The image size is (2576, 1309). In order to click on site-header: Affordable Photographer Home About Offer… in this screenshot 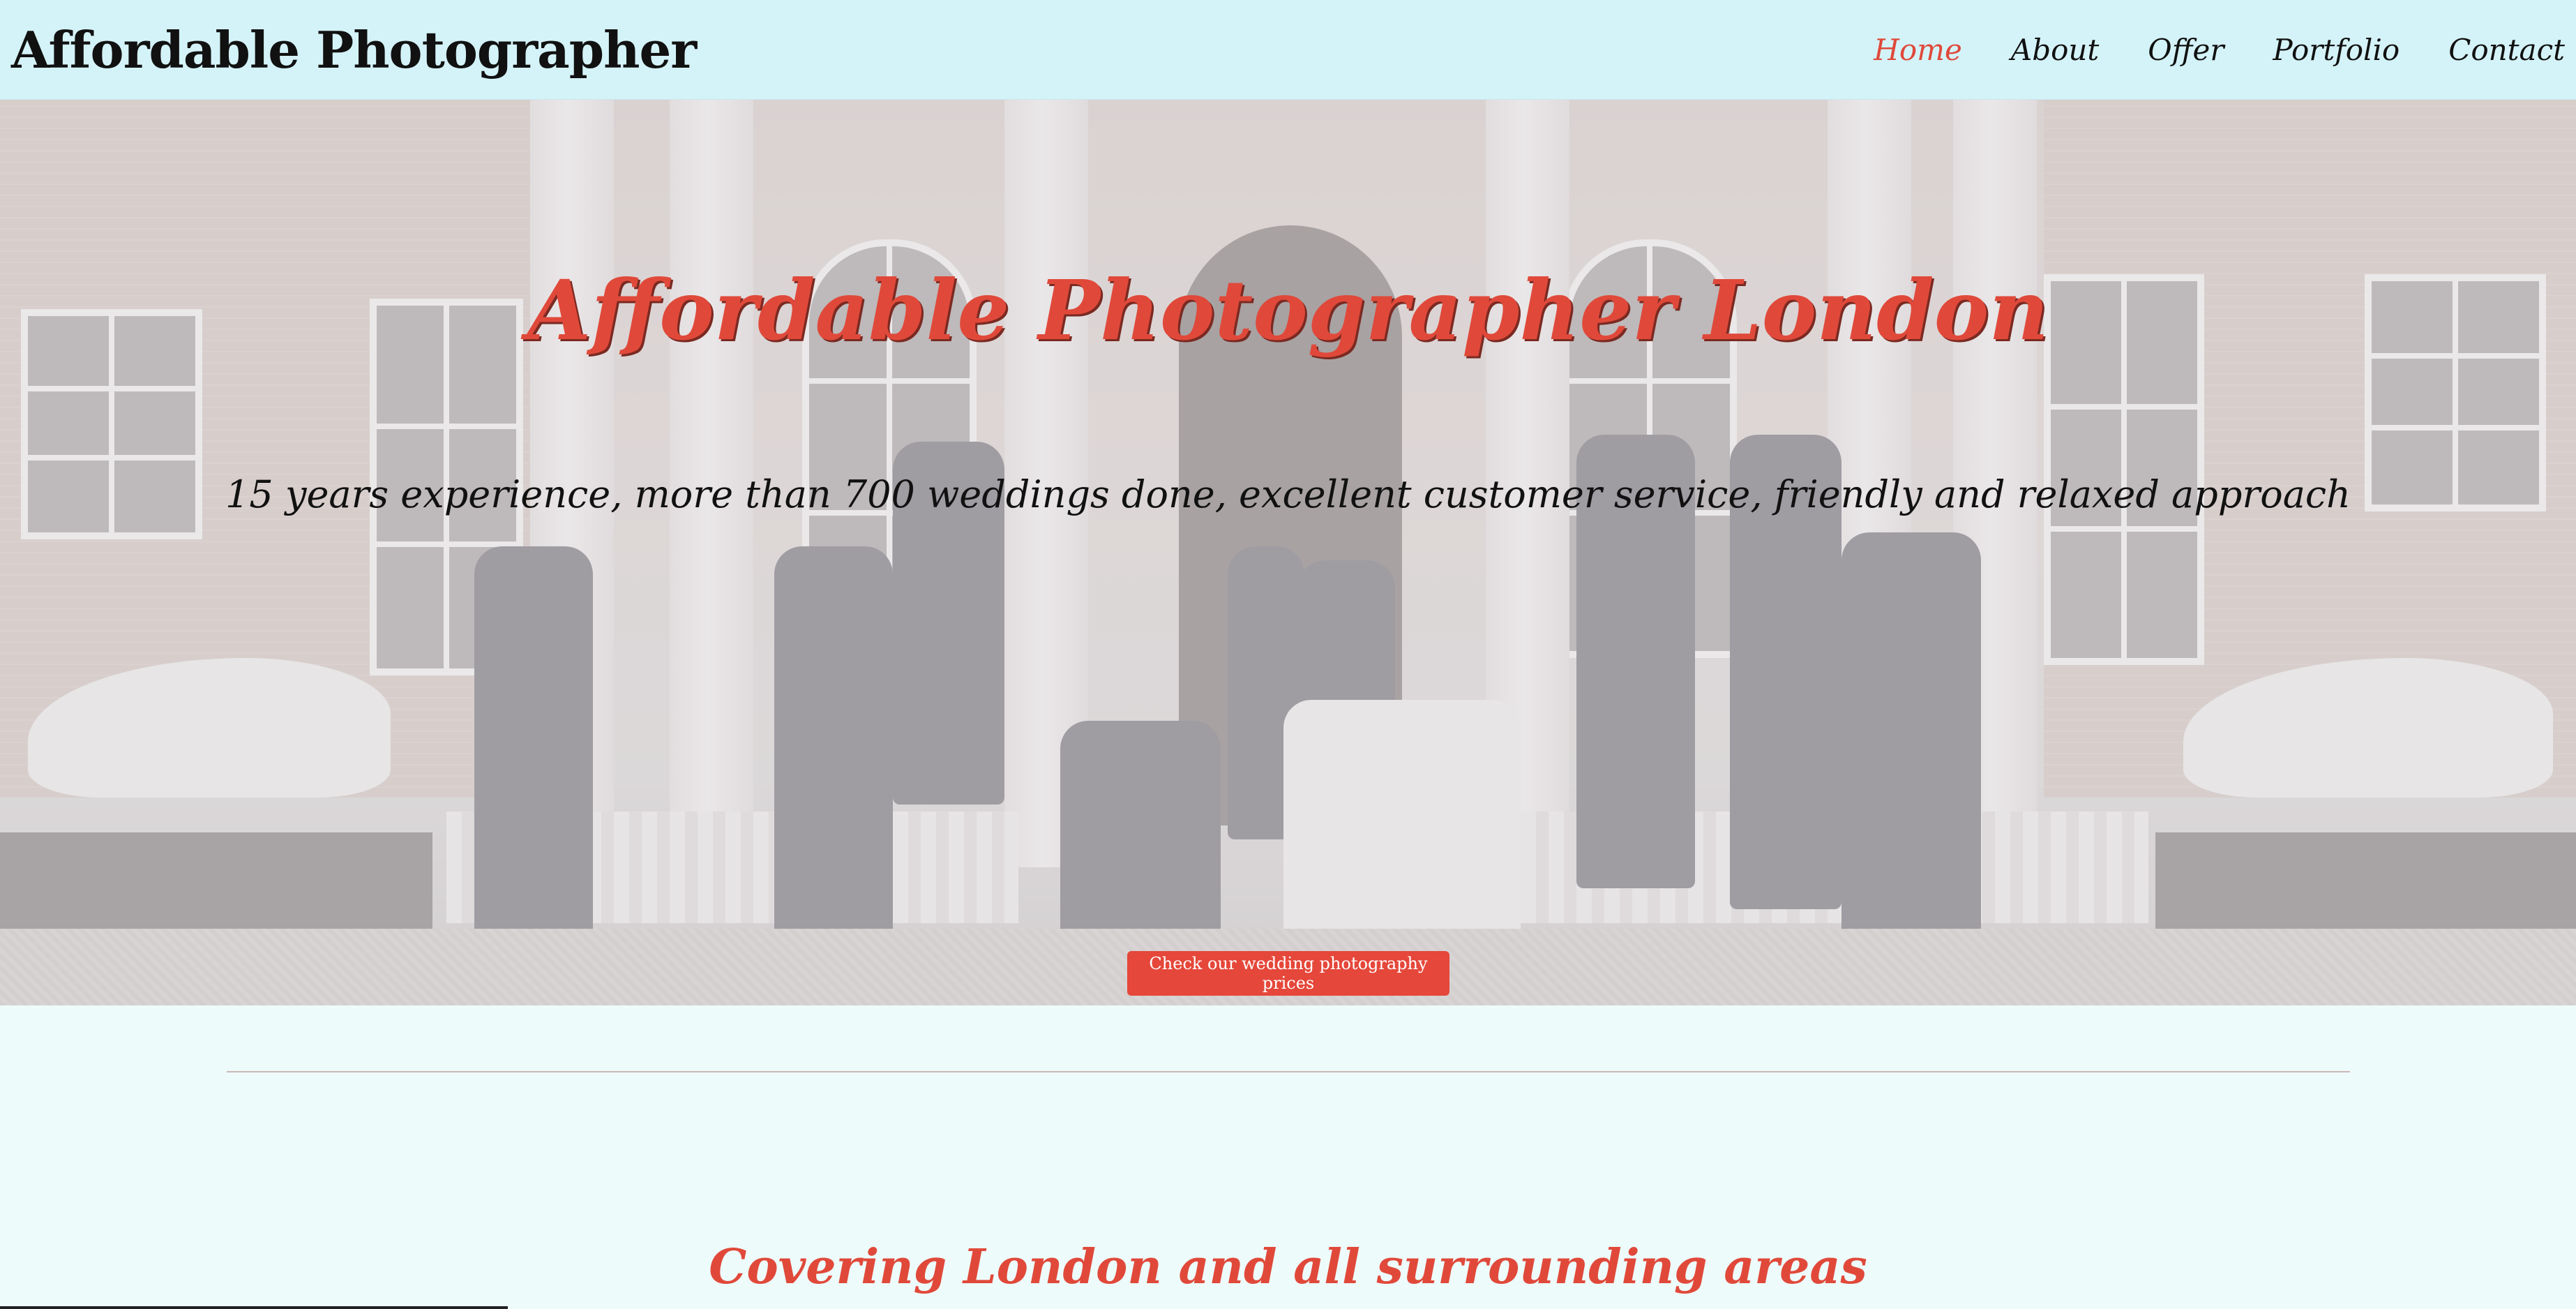, I will do `click(1288, 50)`.